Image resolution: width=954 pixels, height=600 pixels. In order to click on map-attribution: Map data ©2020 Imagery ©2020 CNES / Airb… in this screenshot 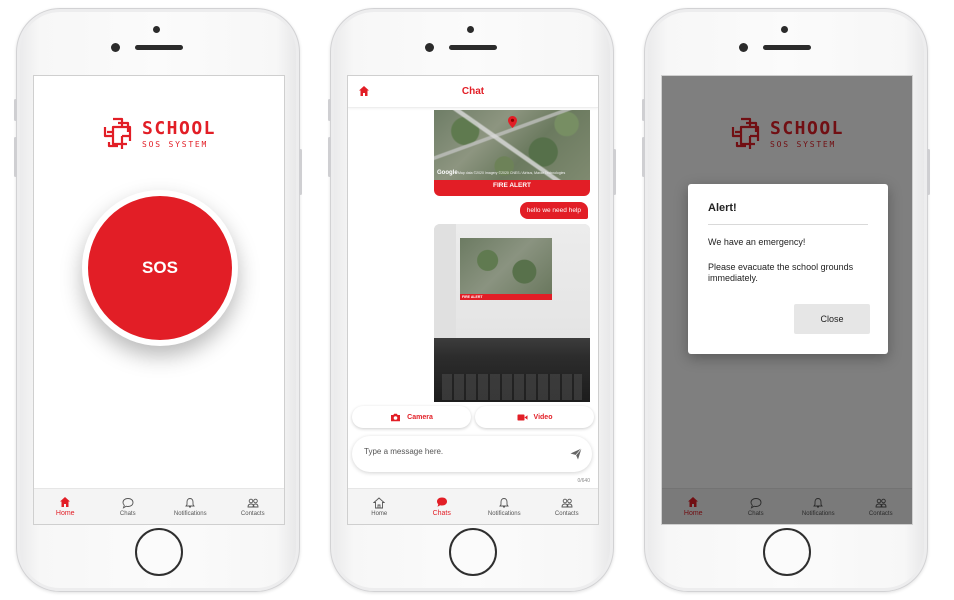, I will do `click(512, 173)`.